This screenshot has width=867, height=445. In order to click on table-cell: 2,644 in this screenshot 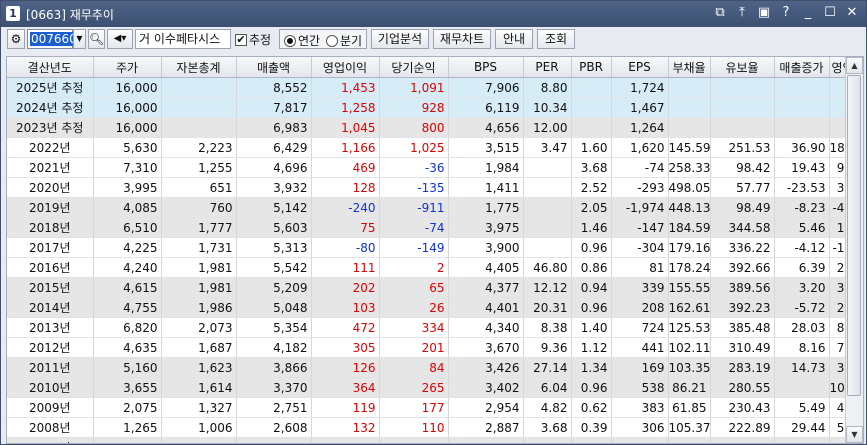, I will do `click(486, 440)`.